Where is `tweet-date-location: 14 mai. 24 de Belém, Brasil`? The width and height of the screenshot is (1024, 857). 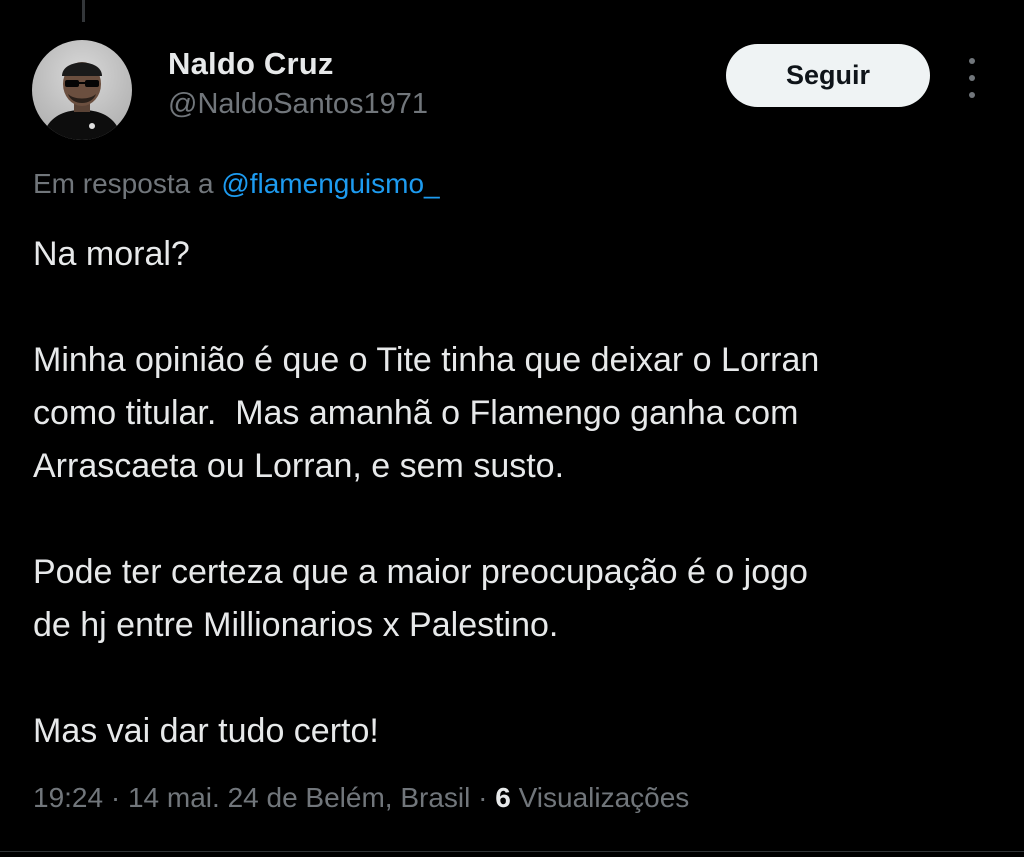 tweet-date-location: 14 mai. 24 de Belém, Brasil is located at coordinates (299, 797).